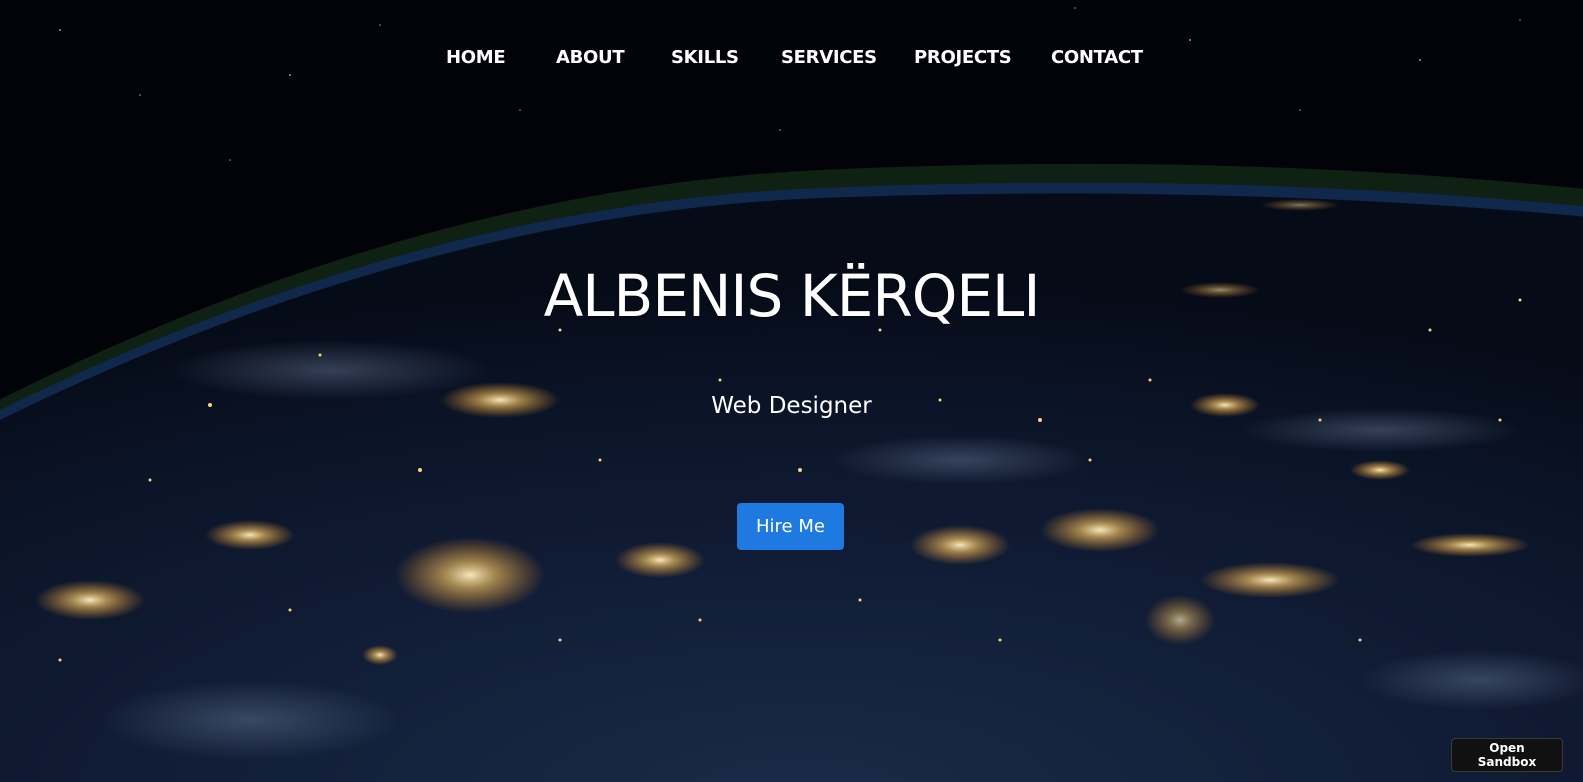 The width and height of the screenshot is (1583, 782). I want to click on hire-me-button: Hire Me, so click(790, 526).